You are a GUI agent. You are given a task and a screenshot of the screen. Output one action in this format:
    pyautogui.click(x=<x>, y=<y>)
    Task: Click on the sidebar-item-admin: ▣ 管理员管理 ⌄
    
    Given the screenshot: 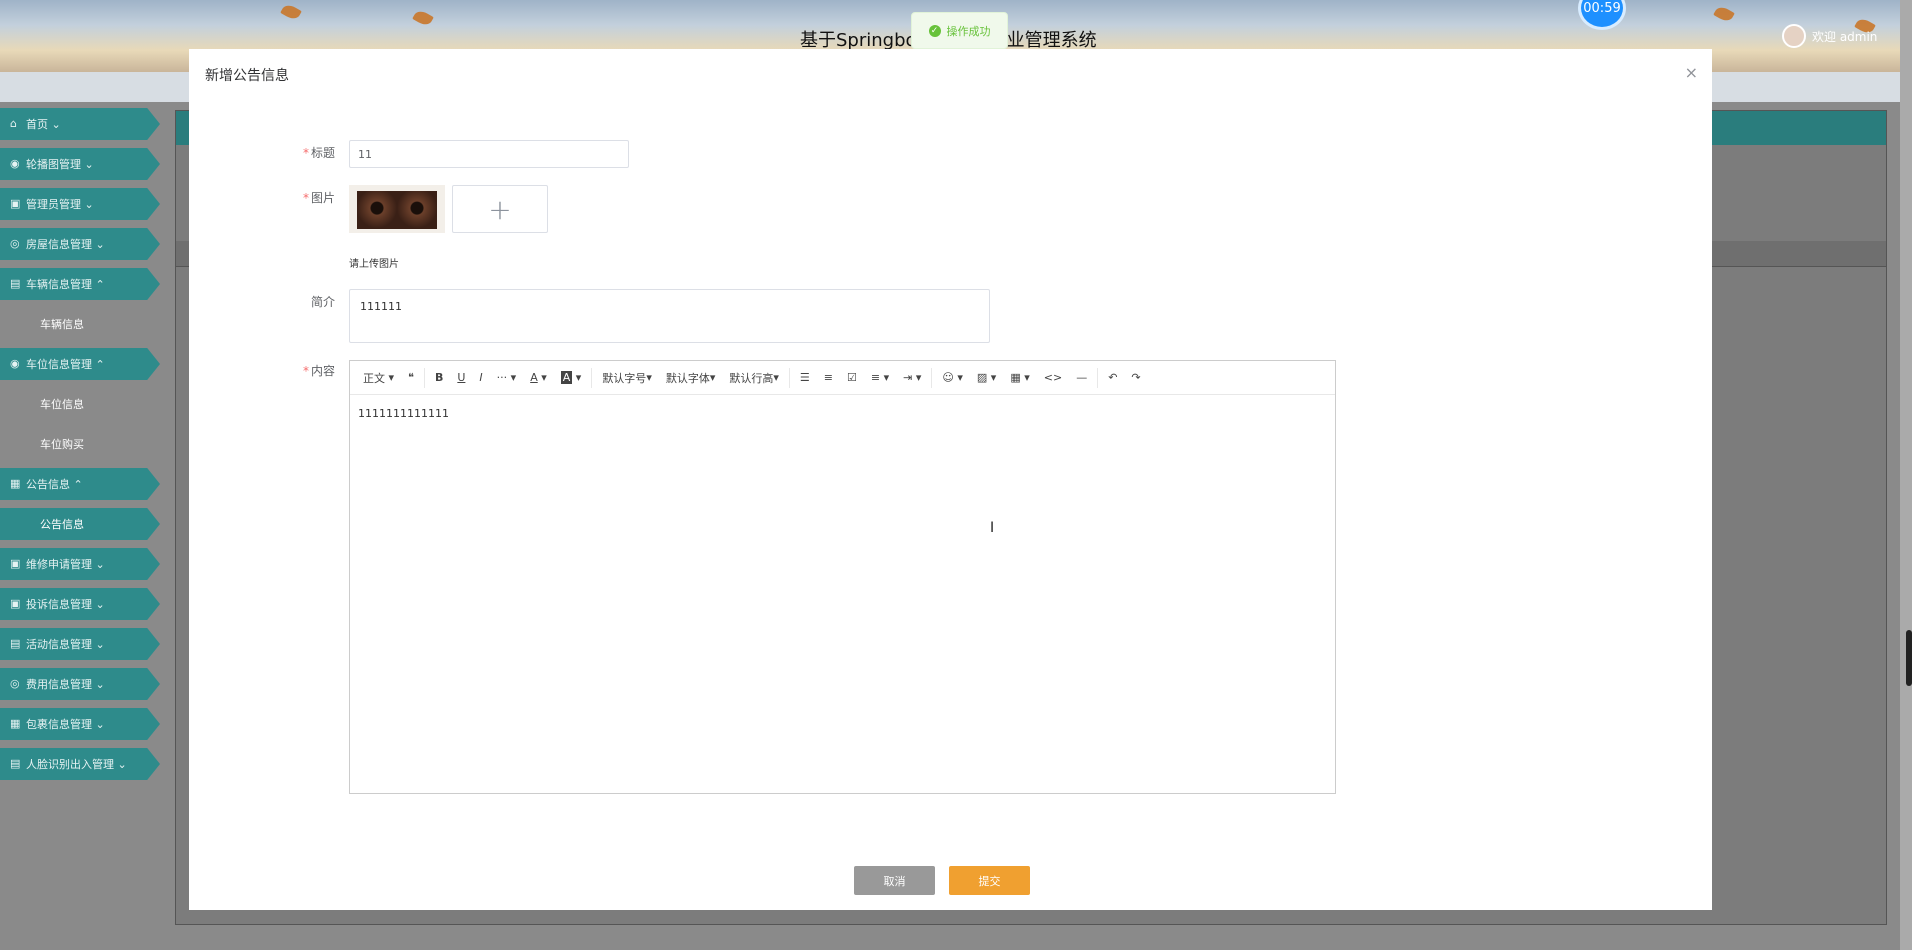 What is the action you would take?
    pyautogui.click(x=80, y=204)
    